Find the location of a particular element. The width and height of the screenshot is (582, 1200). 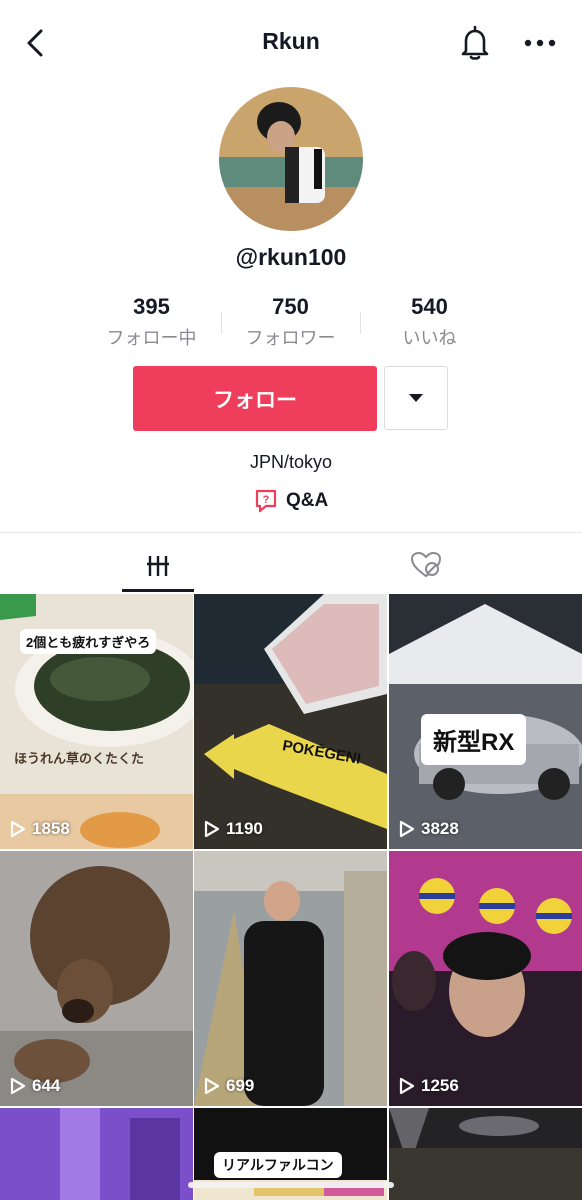

view-count-value: 1256 is located at coordinates (440, 1085).